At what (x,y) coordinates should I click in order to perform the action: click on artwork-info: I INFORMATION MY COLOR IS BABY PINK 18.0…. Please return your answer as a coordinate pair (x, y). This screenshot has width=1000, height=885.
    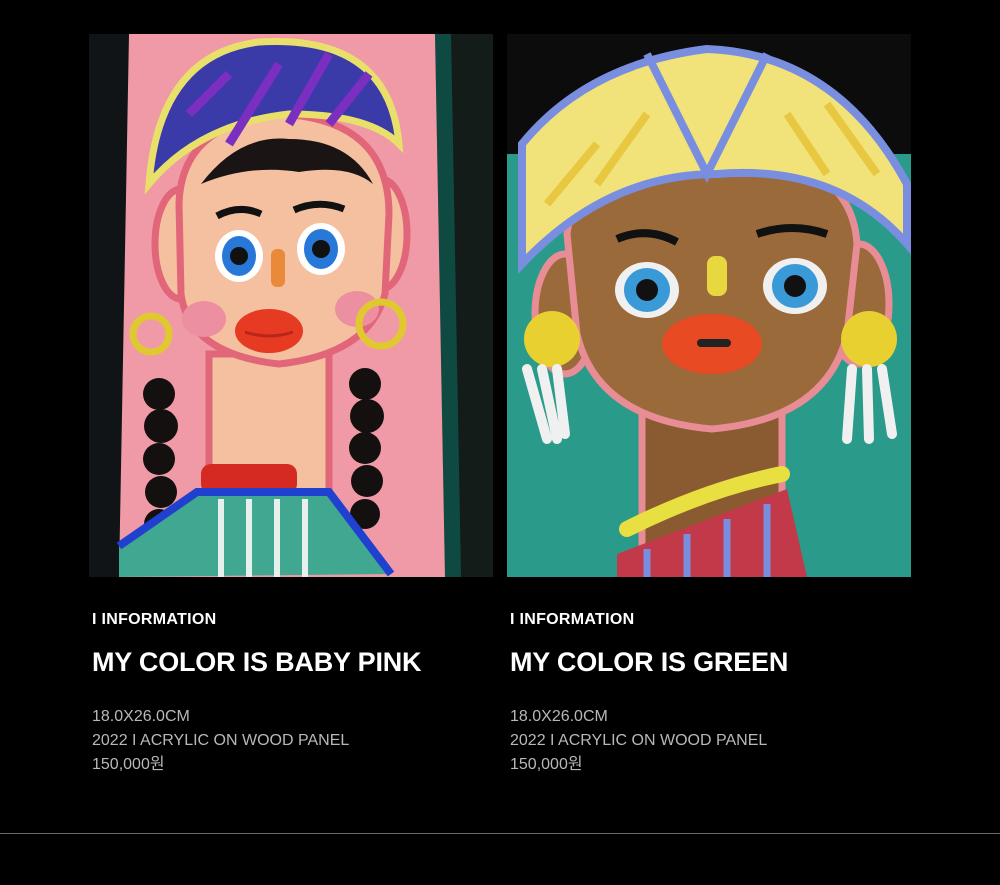
    Looking at the image, I should click on (291, 694).